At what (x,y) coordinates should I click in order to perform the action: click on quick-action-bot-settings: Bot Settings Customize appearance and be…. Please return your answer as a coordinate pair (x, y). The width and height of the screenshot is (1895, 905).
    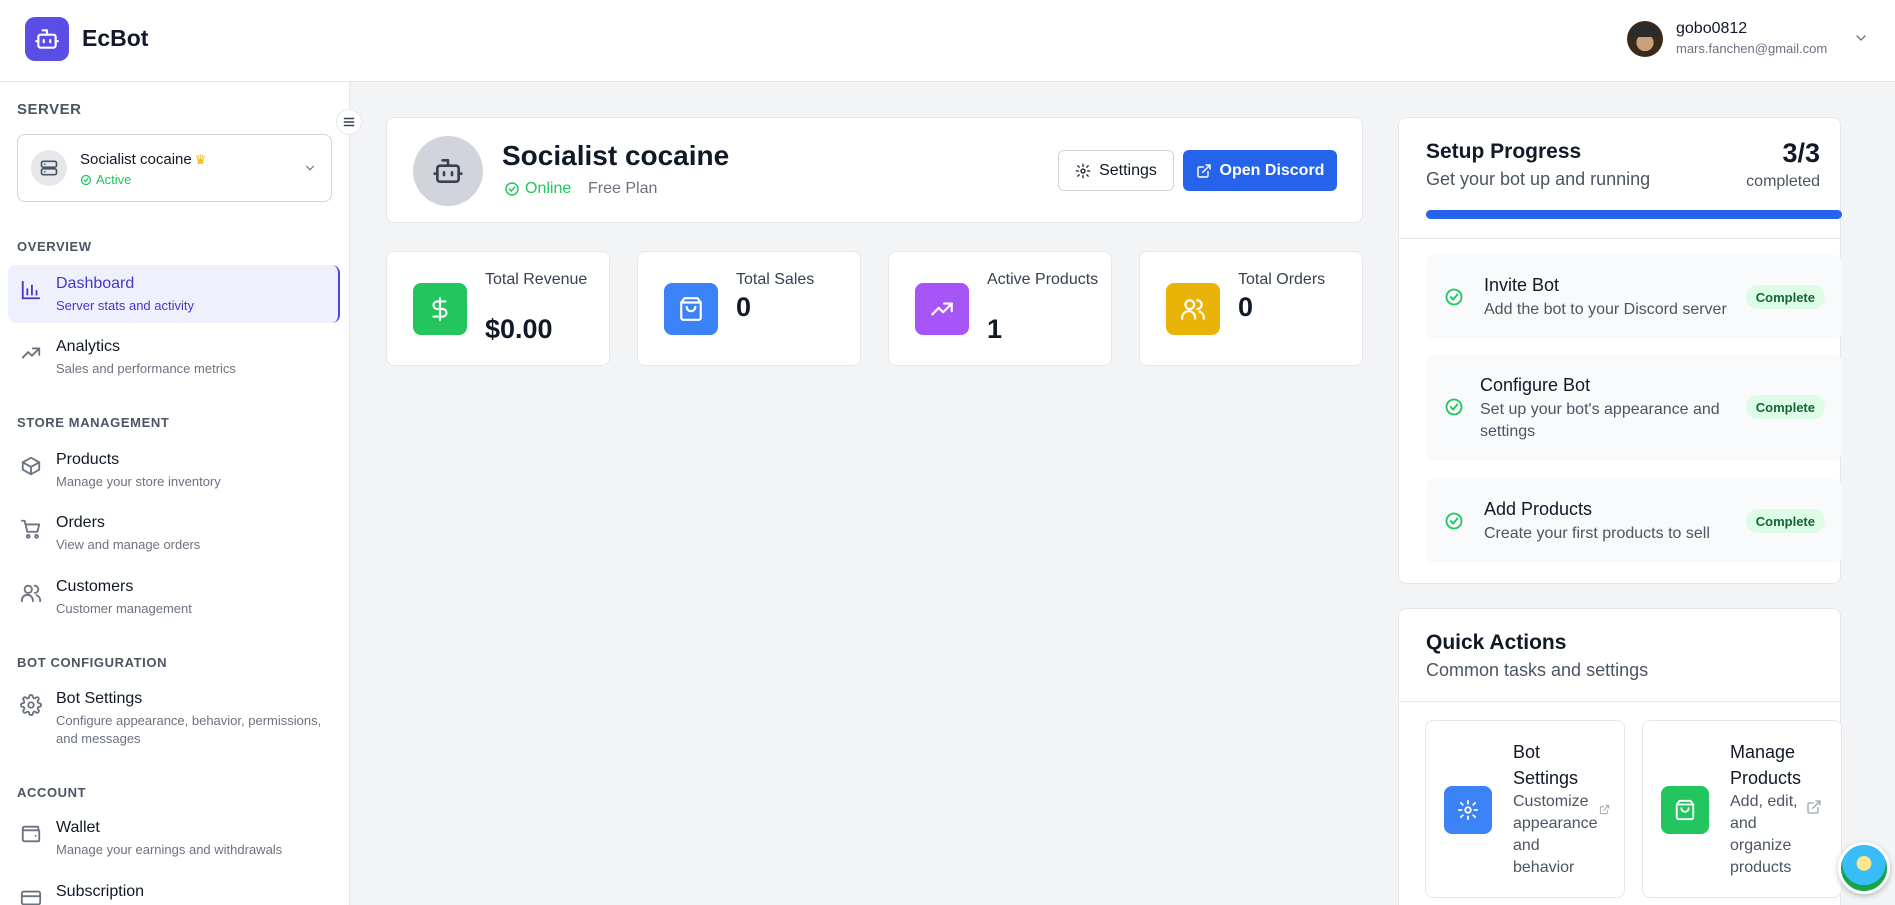
    Looking at the image, I should click on (1525, 809).